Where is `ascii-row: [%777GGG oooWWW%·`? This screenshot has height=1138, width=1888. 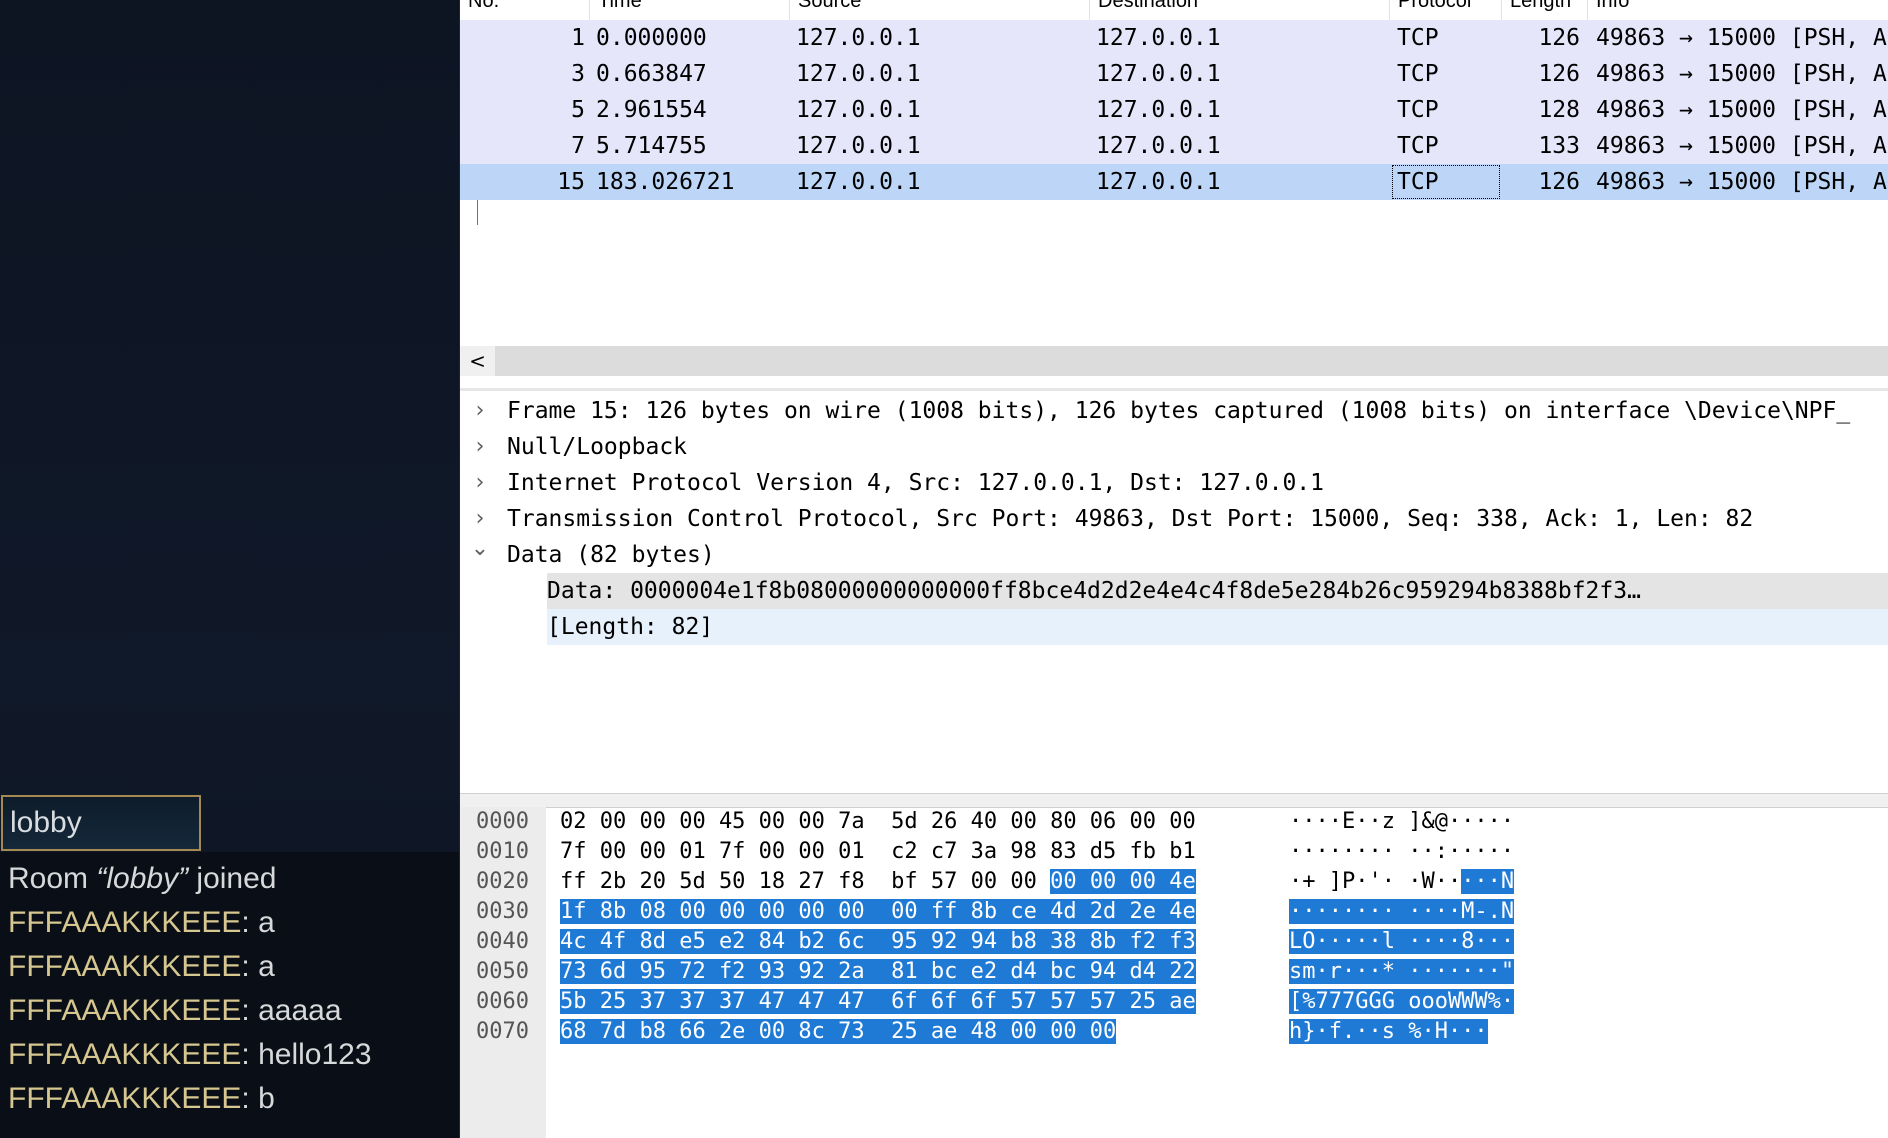
ascii-row: [%777GGG oooWWW%· is located at coordinates (1402, 1002).